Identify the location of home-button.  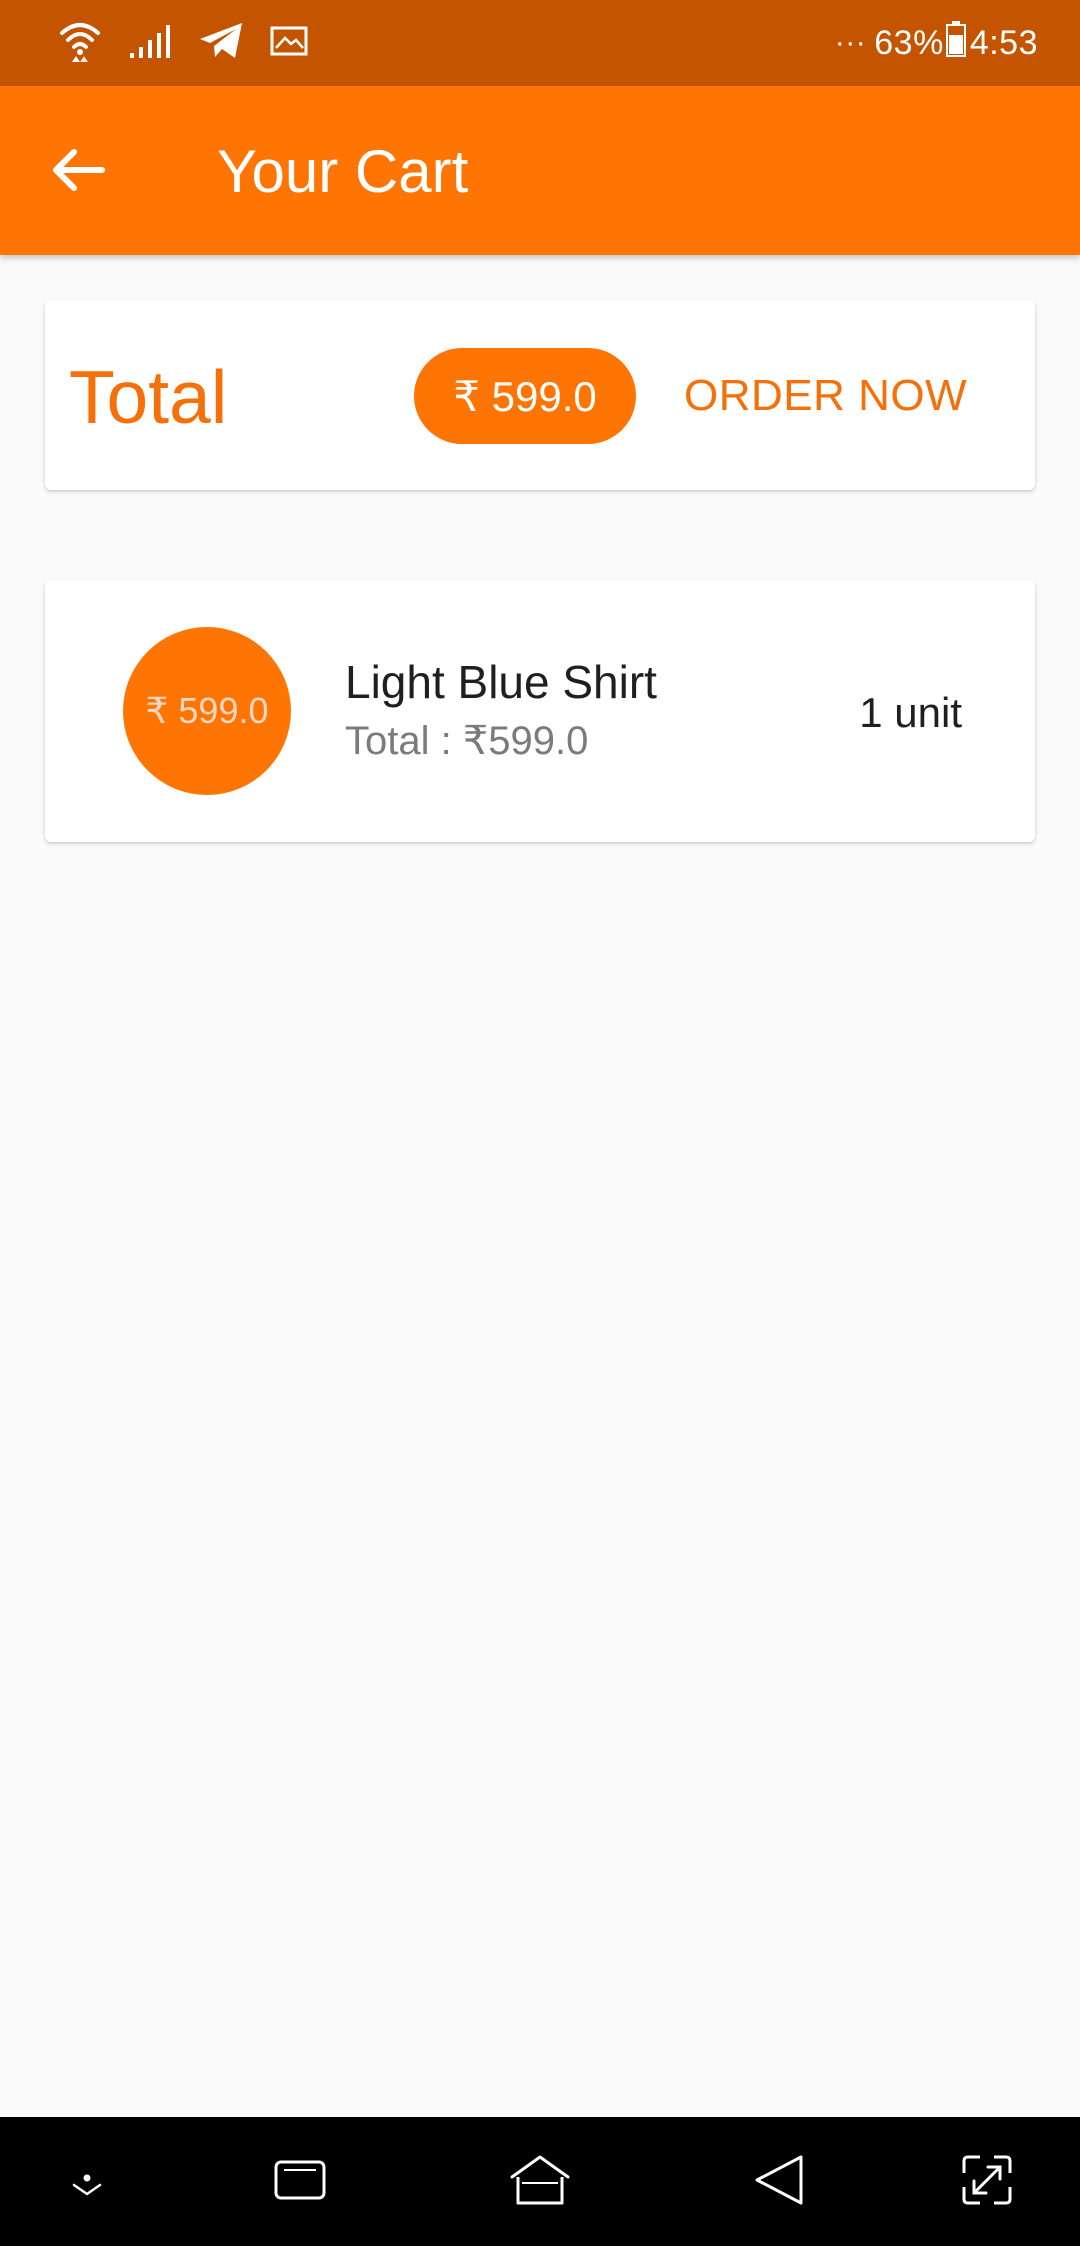
(540, 2182).